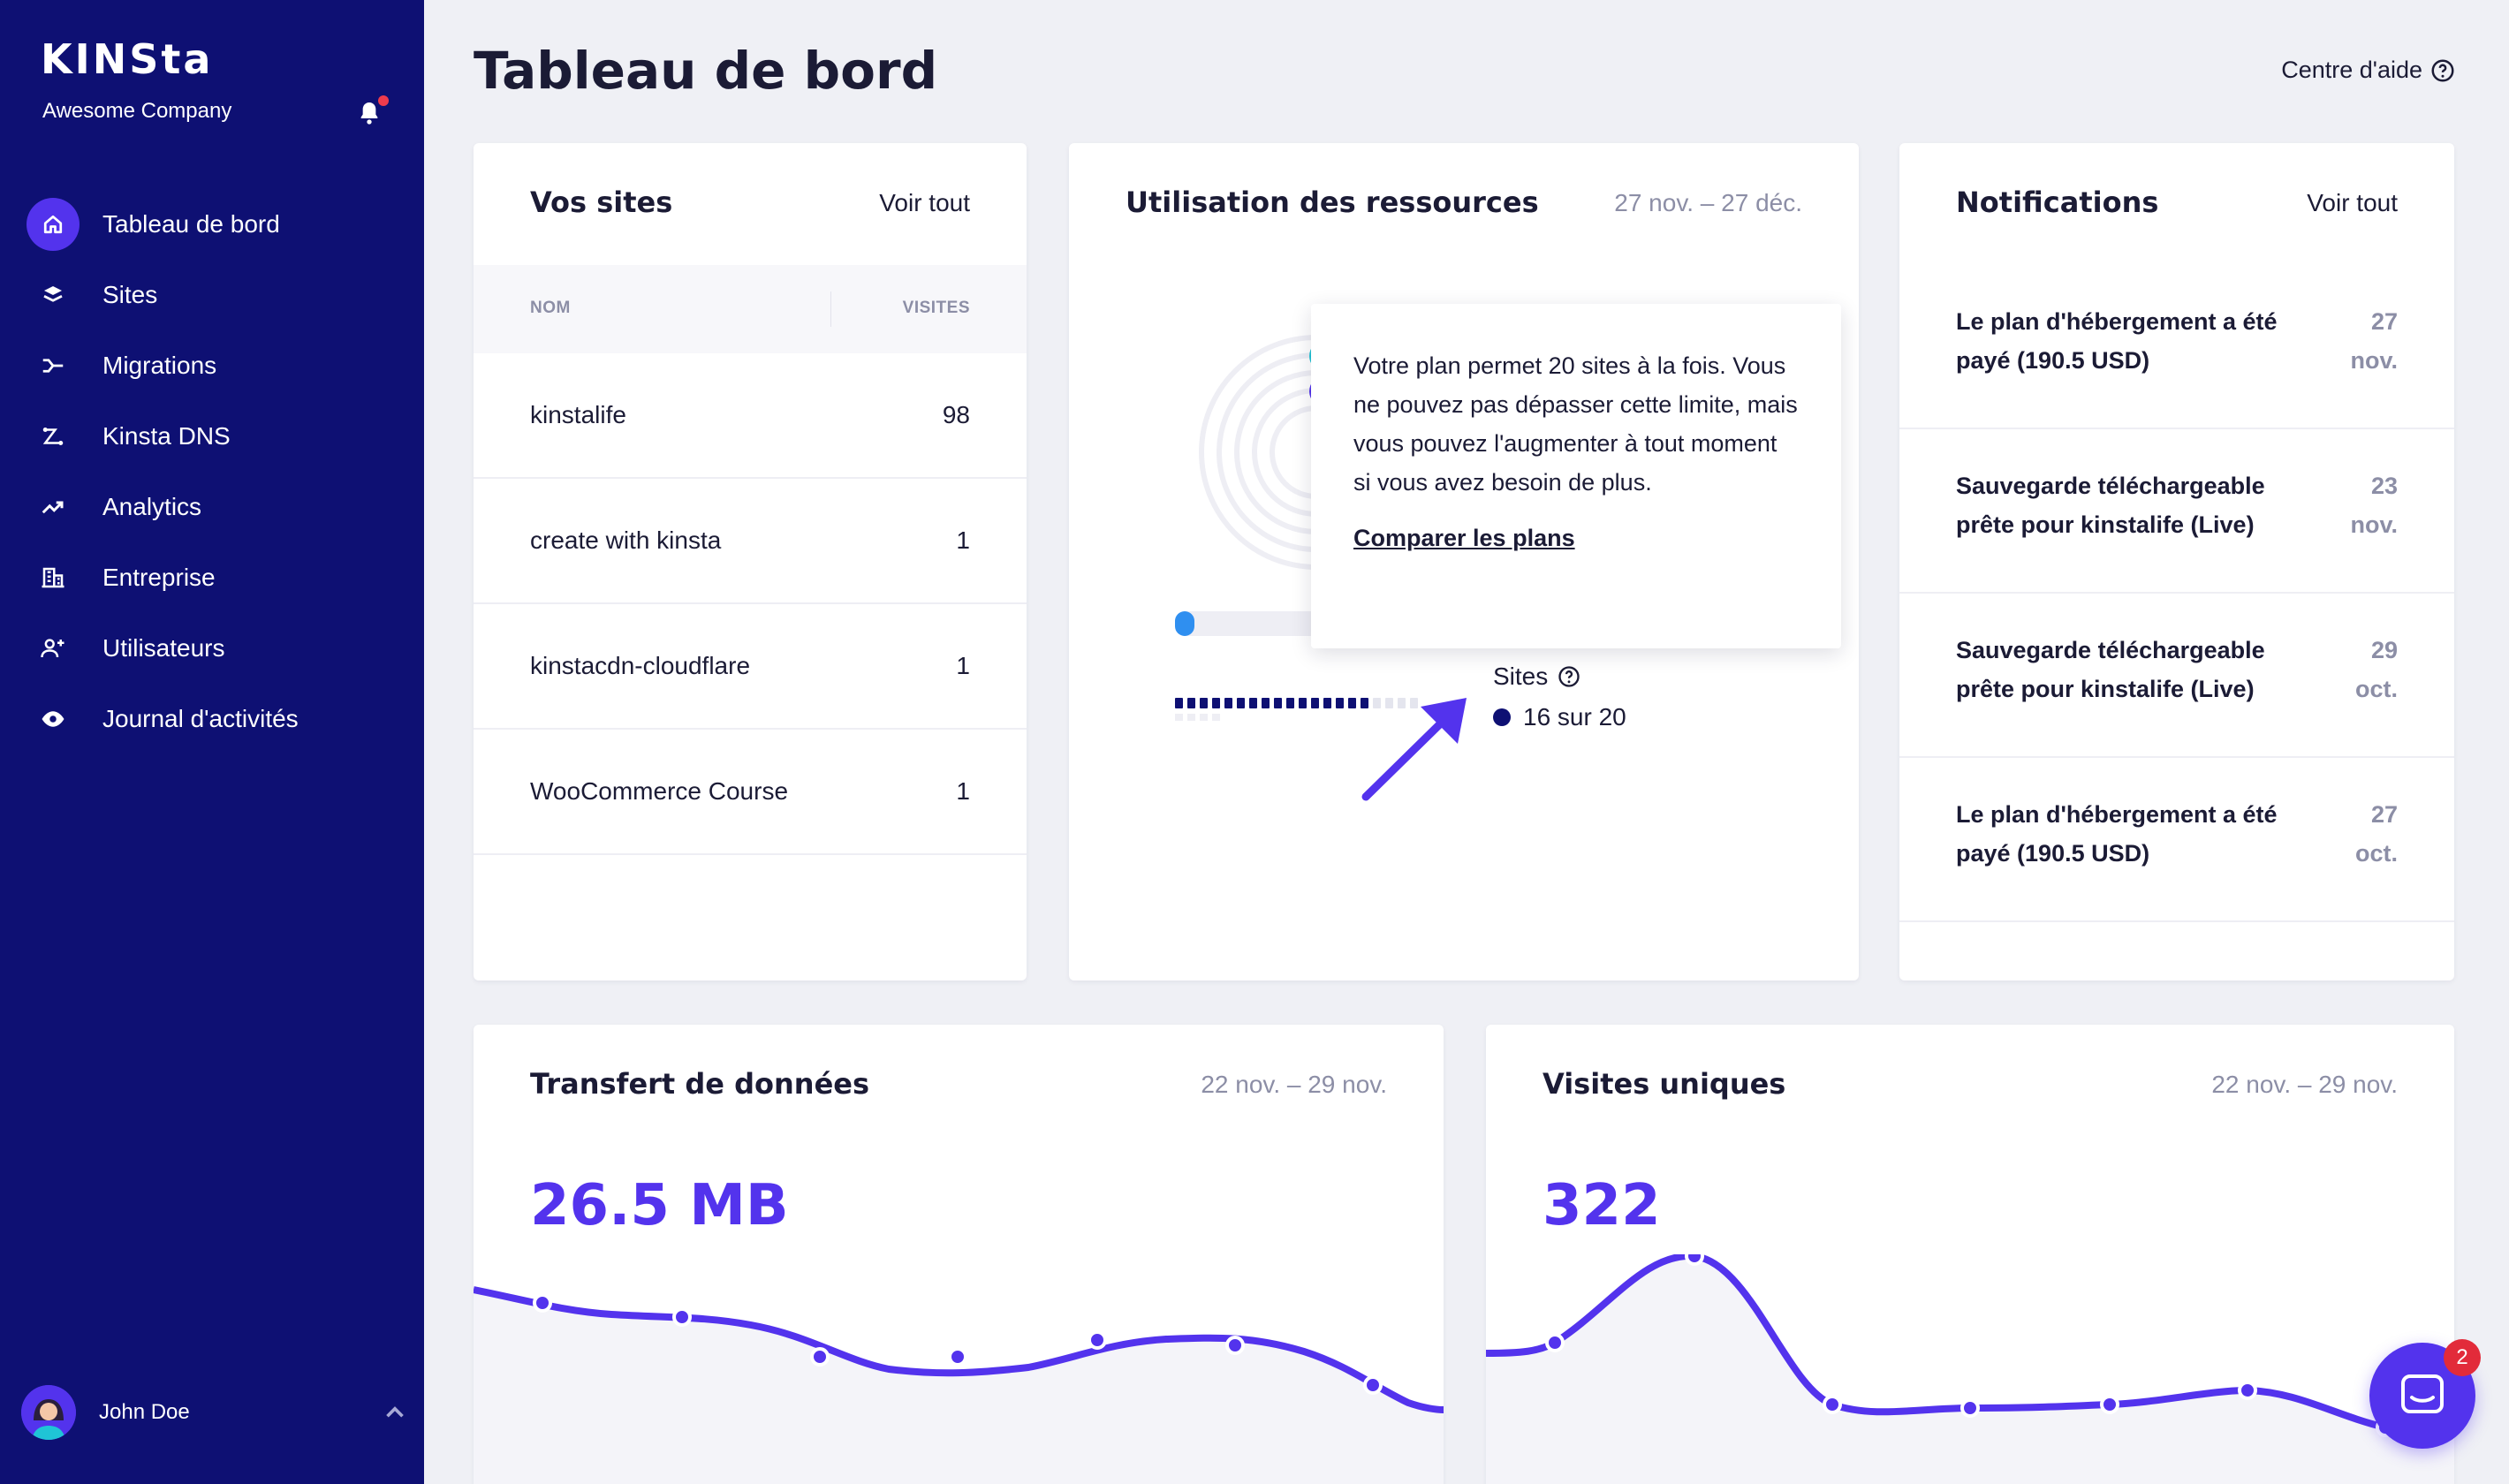  I want to click on notification-day: 29, so click(2384, 650).